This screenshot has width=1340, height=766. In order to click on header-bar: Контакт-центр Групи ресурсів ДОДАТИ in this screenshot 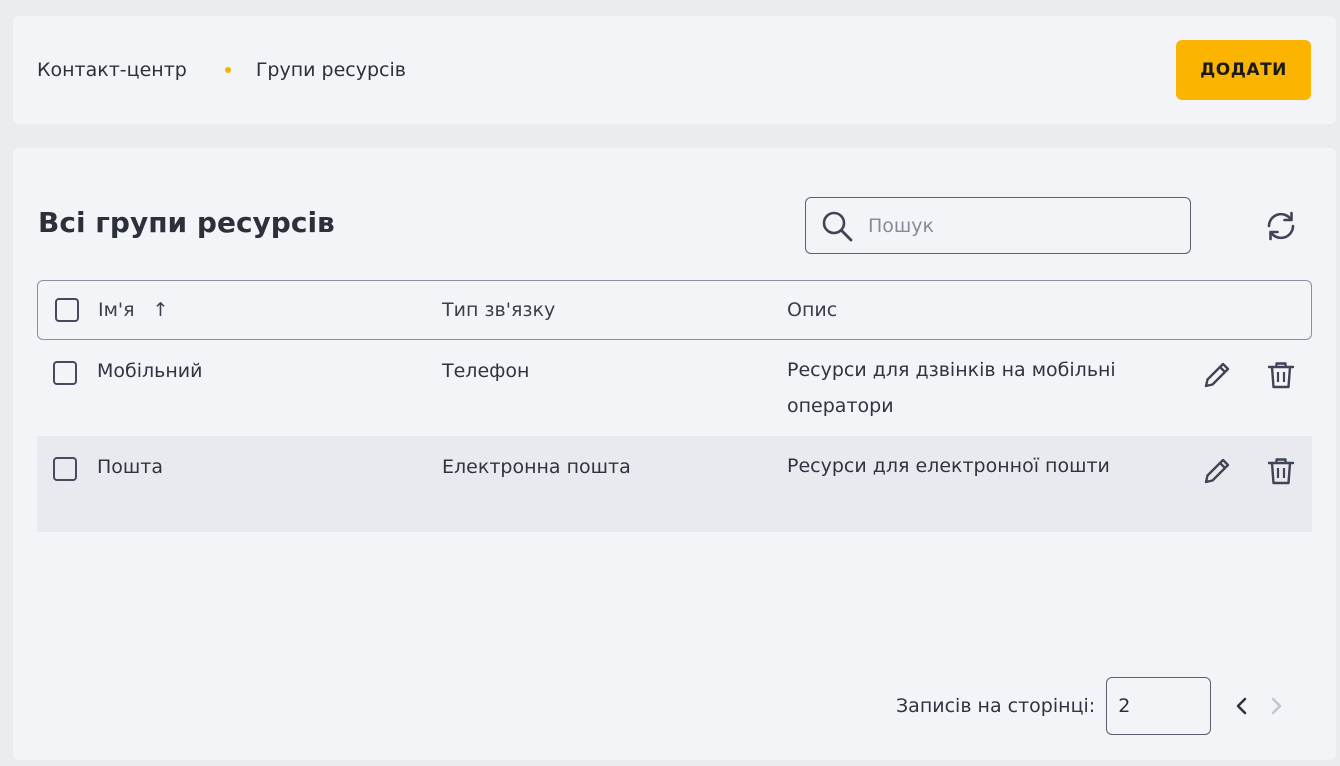, I will do `click(674, 70)`.